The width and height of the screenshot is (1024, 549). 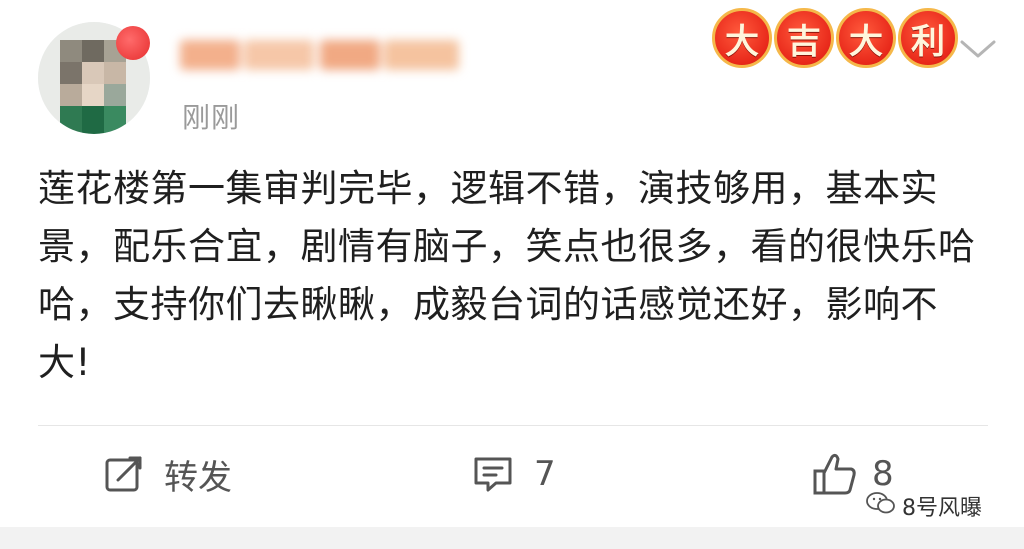 What do you see at coordinates (978, 49) in the screenshot?
I see `chevron-down-icon` at bounding box center [978, 49].